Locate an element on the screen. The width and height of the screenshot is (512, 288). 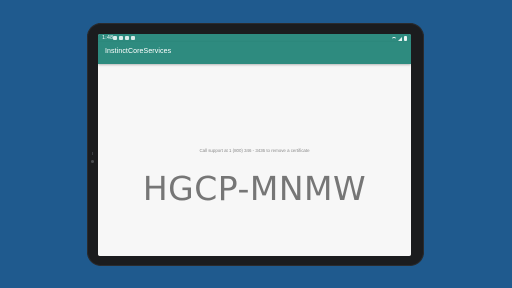
status-system-icons is located at coordinates (399, 38).